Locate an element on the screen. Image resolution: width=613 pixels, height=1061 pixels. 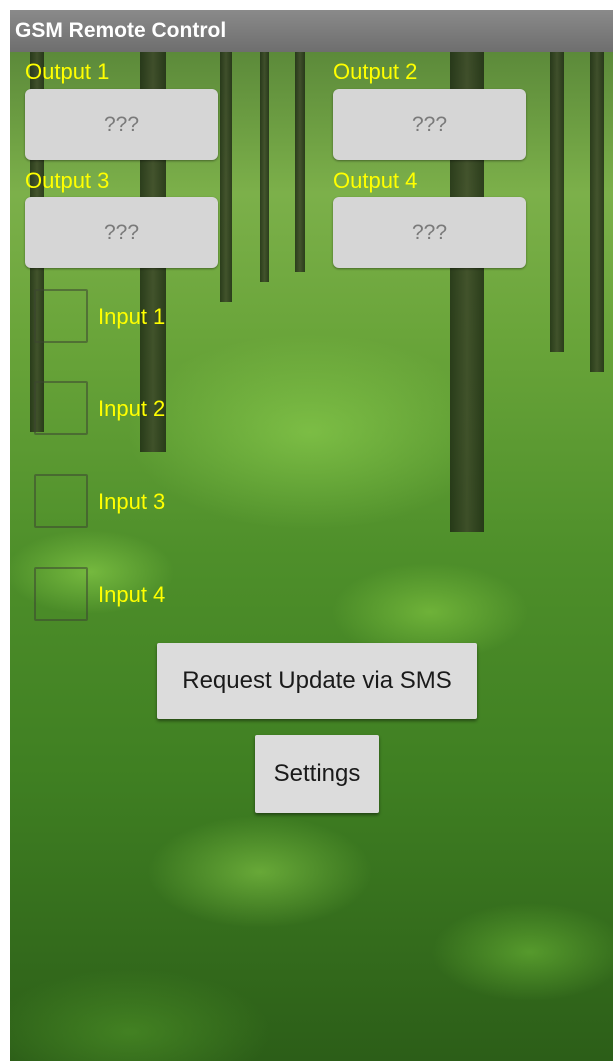
app-title: GSM Remote Control is located at coordinates (311, 31).